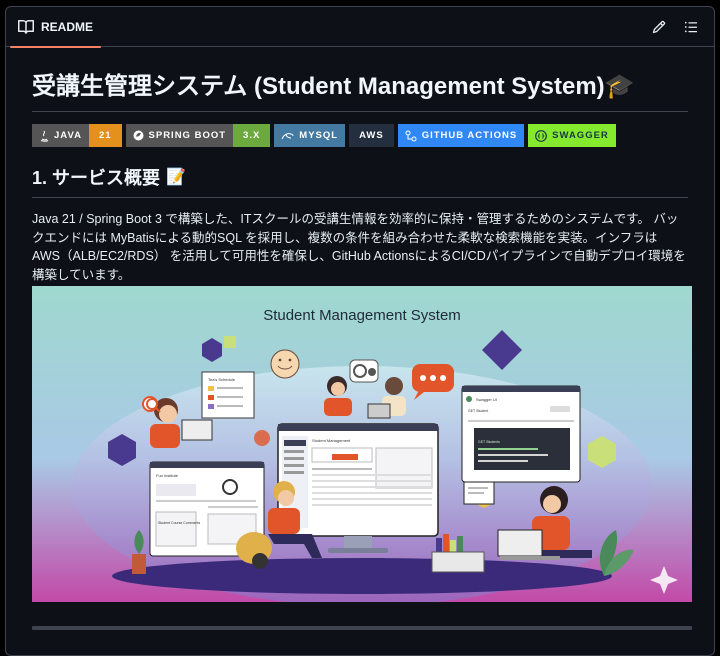 This screenshot has height=656, width=720. I want to click on mysql-icon, so click(287, 135).